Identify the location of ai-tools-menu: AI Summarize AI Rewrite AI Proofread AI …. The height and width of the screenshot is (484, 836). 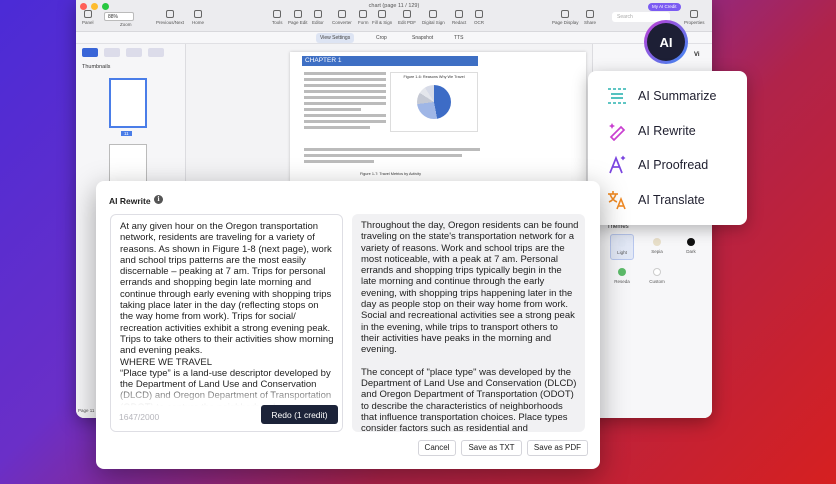
(667, 148).